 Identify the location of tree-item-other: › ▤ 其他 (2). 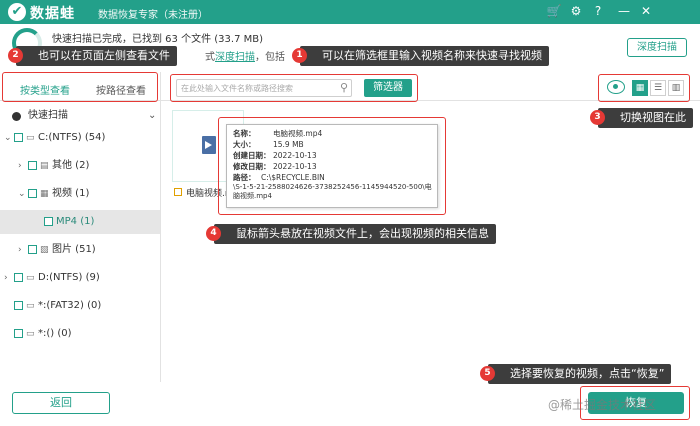
(80, 166).